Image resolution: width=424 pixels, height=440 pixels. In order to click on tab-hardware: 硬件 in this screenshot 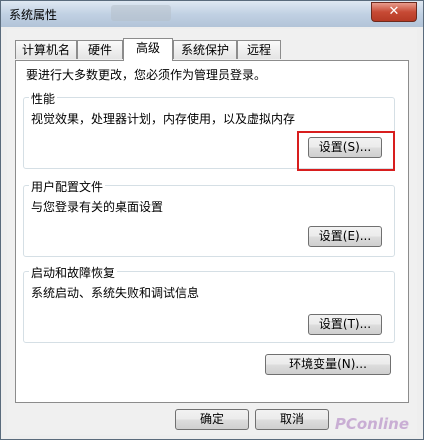, I will do `click(100, 49)`.